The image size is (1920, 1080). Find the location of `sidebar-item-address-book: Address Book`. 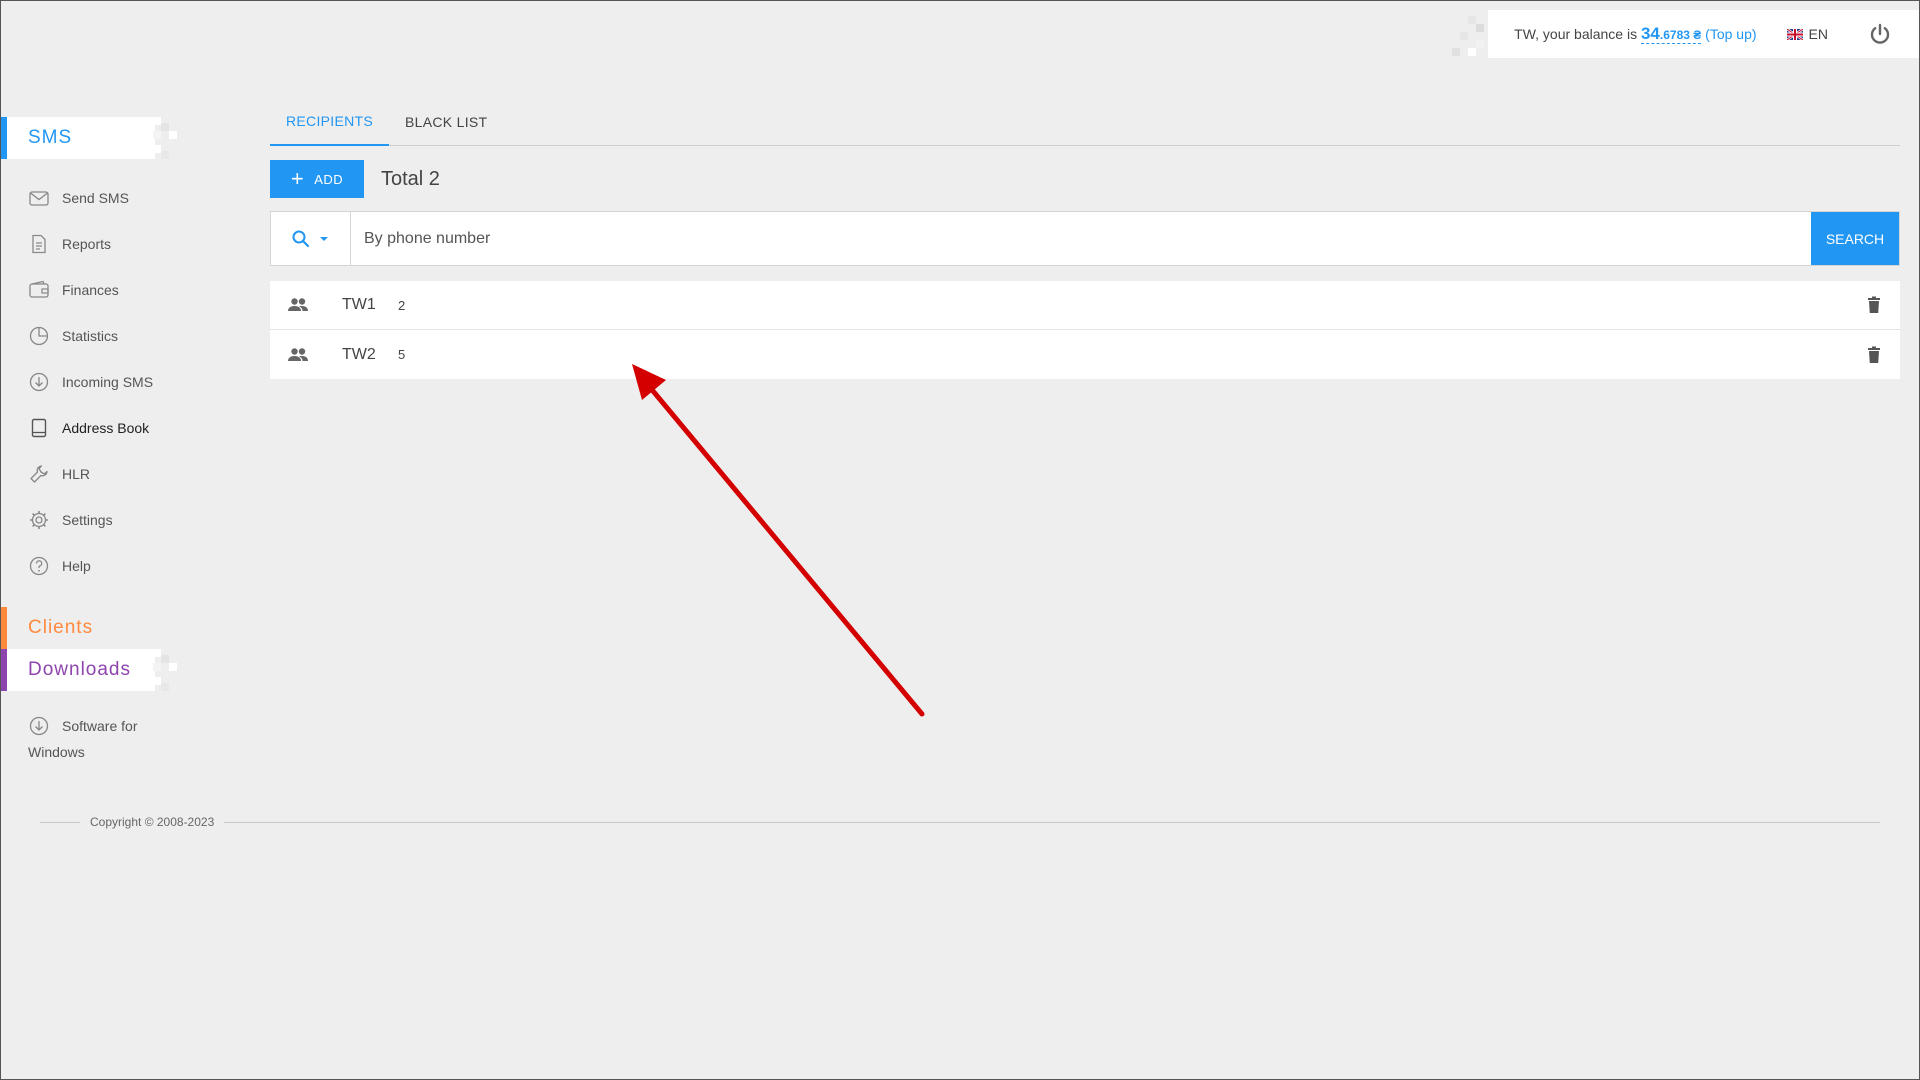

sidebar-item-address-book: Address Book is located at coordinates (95, 428).